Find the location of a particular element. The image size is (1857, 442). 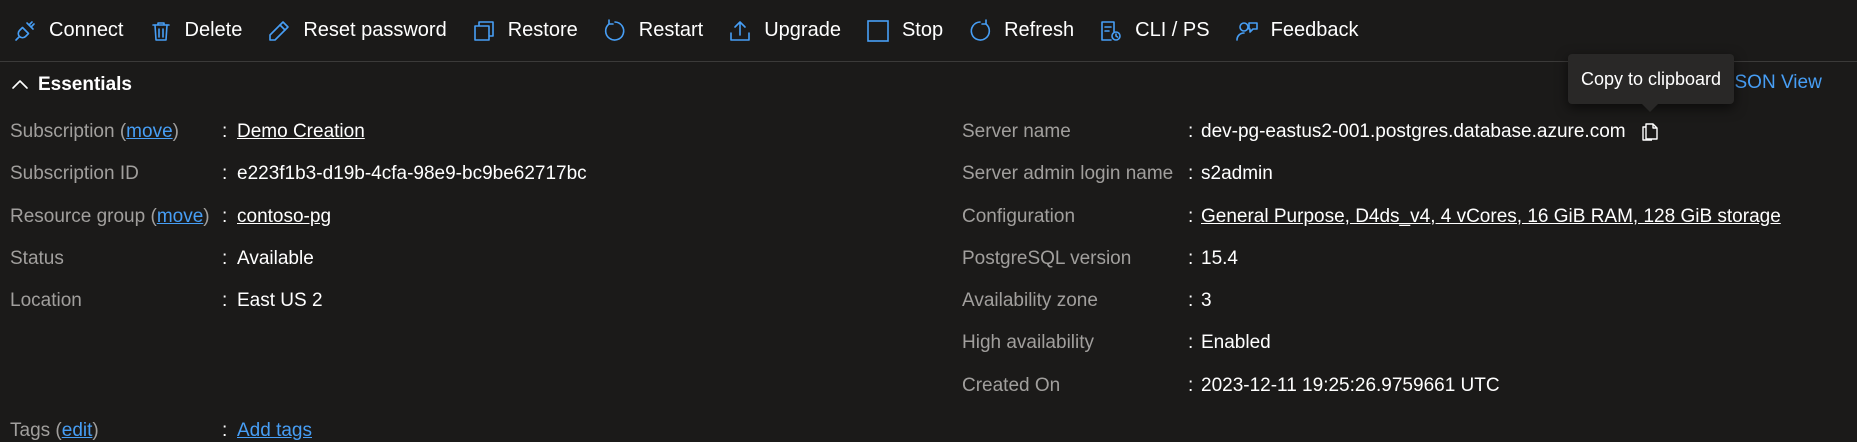

tags-edit-link: edit is located at coordinates (77, 430).